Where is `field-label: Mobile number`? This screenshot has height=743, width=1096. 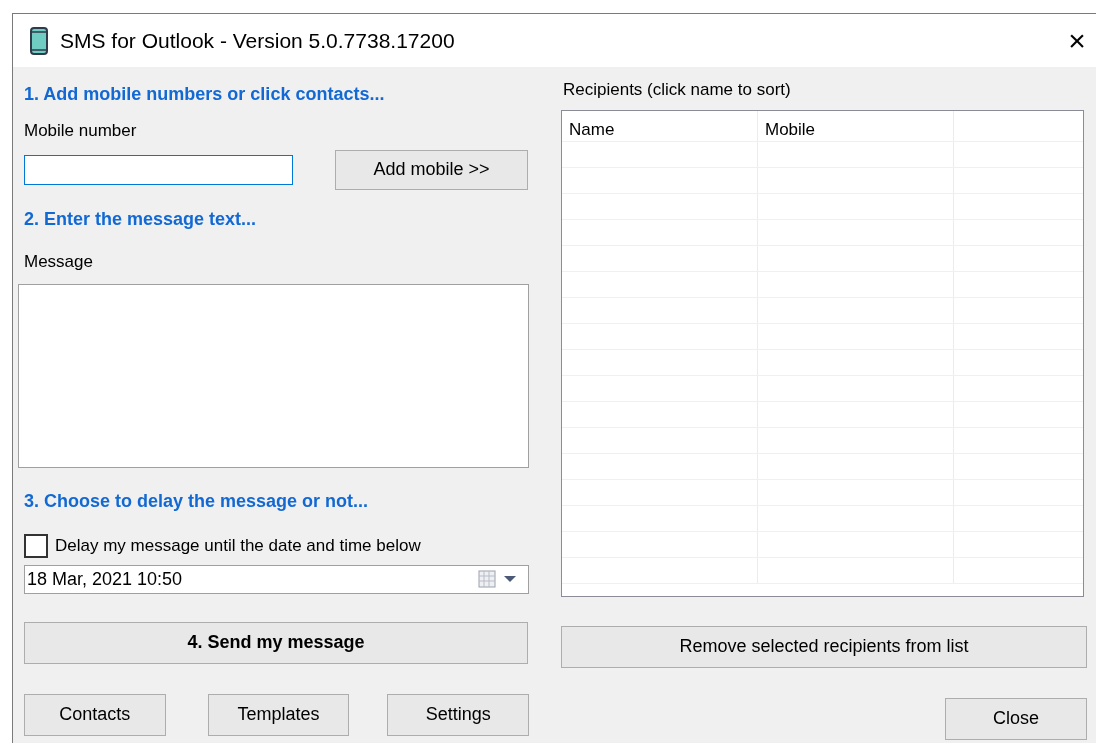 field-label: Mobile number is located at coordinates (81, 131).